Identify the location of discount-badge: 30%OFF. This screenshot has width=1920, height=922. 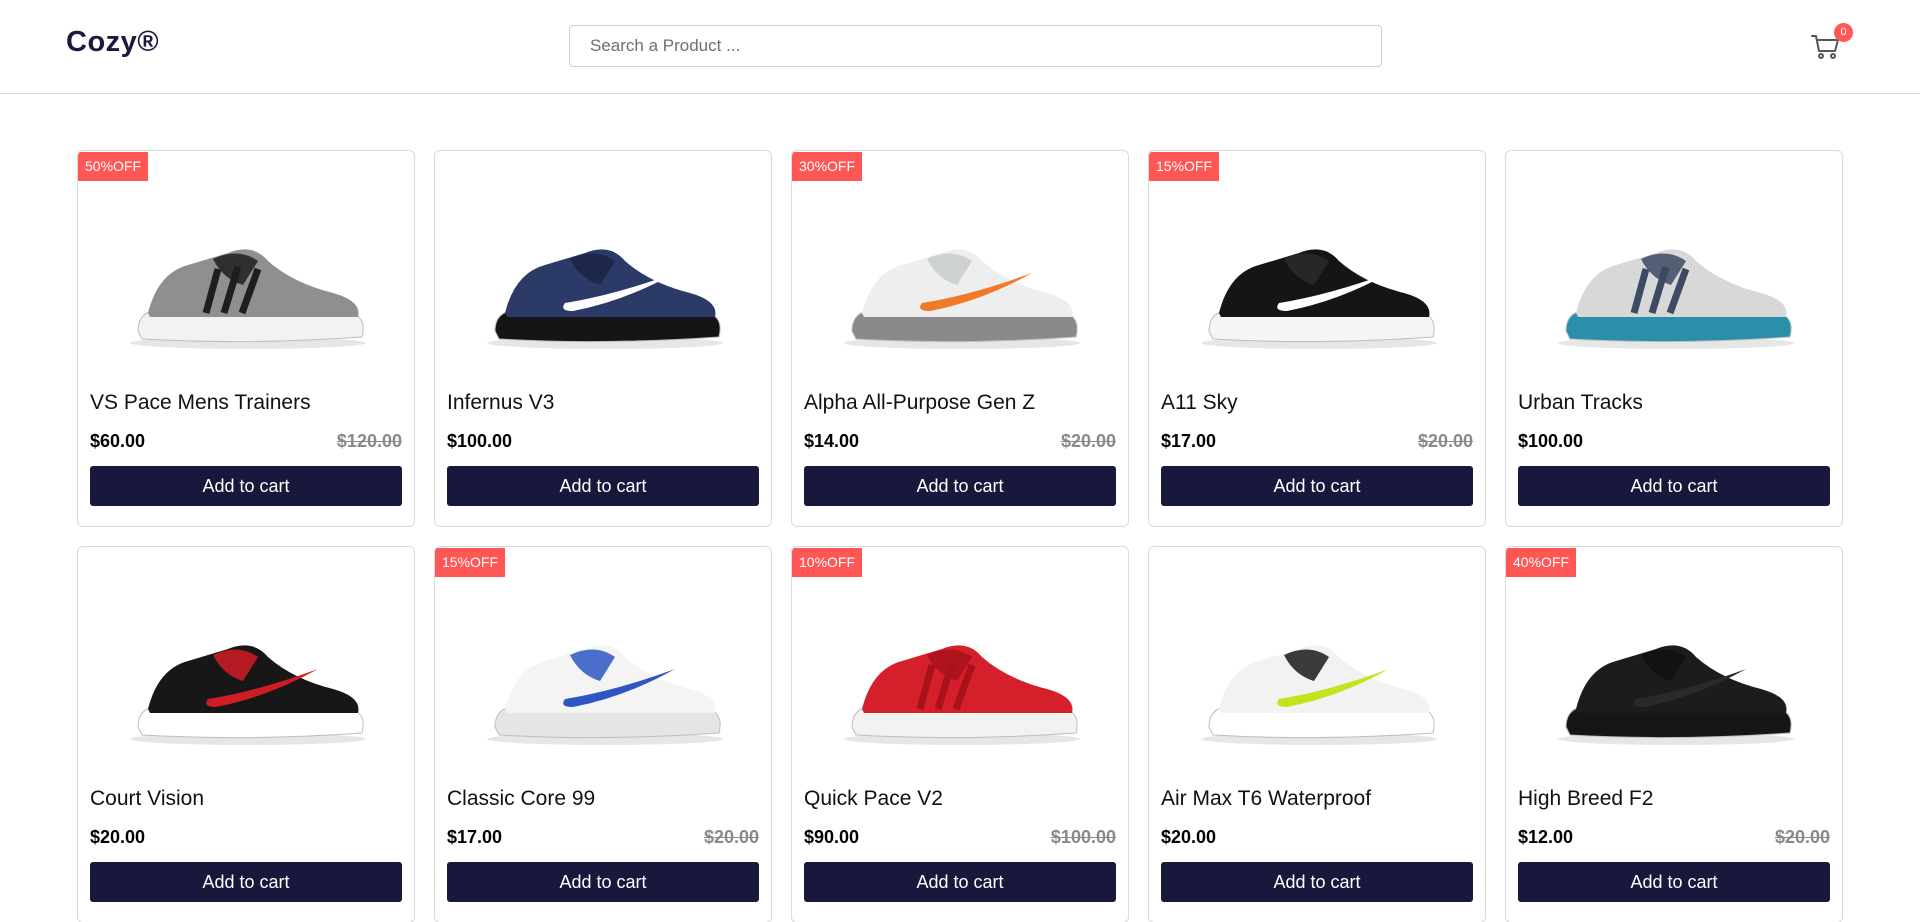
(827, 166).